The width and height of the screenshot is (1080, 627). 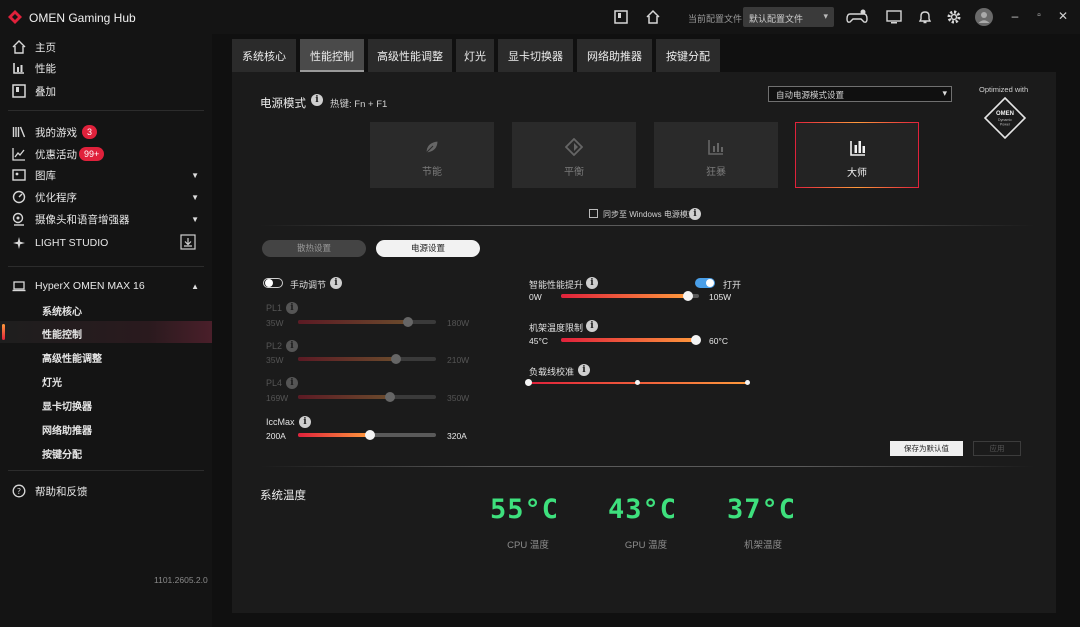 I want to click on tab-system-core: 系统核心, so click(x=264, y=55).